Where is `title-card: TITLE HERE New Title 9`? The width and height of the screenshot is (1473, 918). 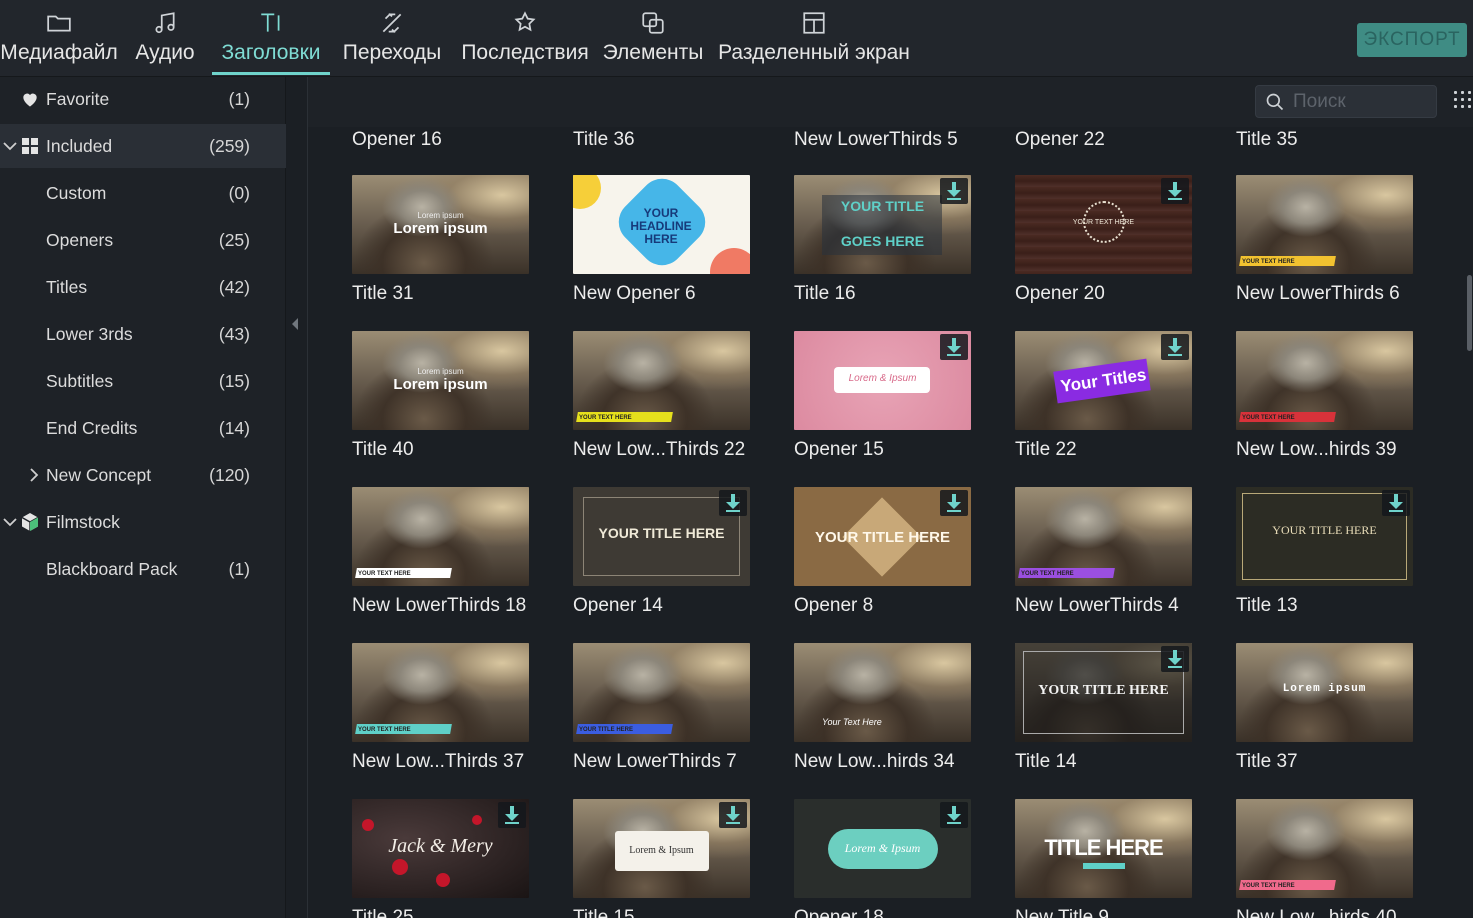
title-card: TITLE HERE New Title 9 is located at coordinates (1103, 858).